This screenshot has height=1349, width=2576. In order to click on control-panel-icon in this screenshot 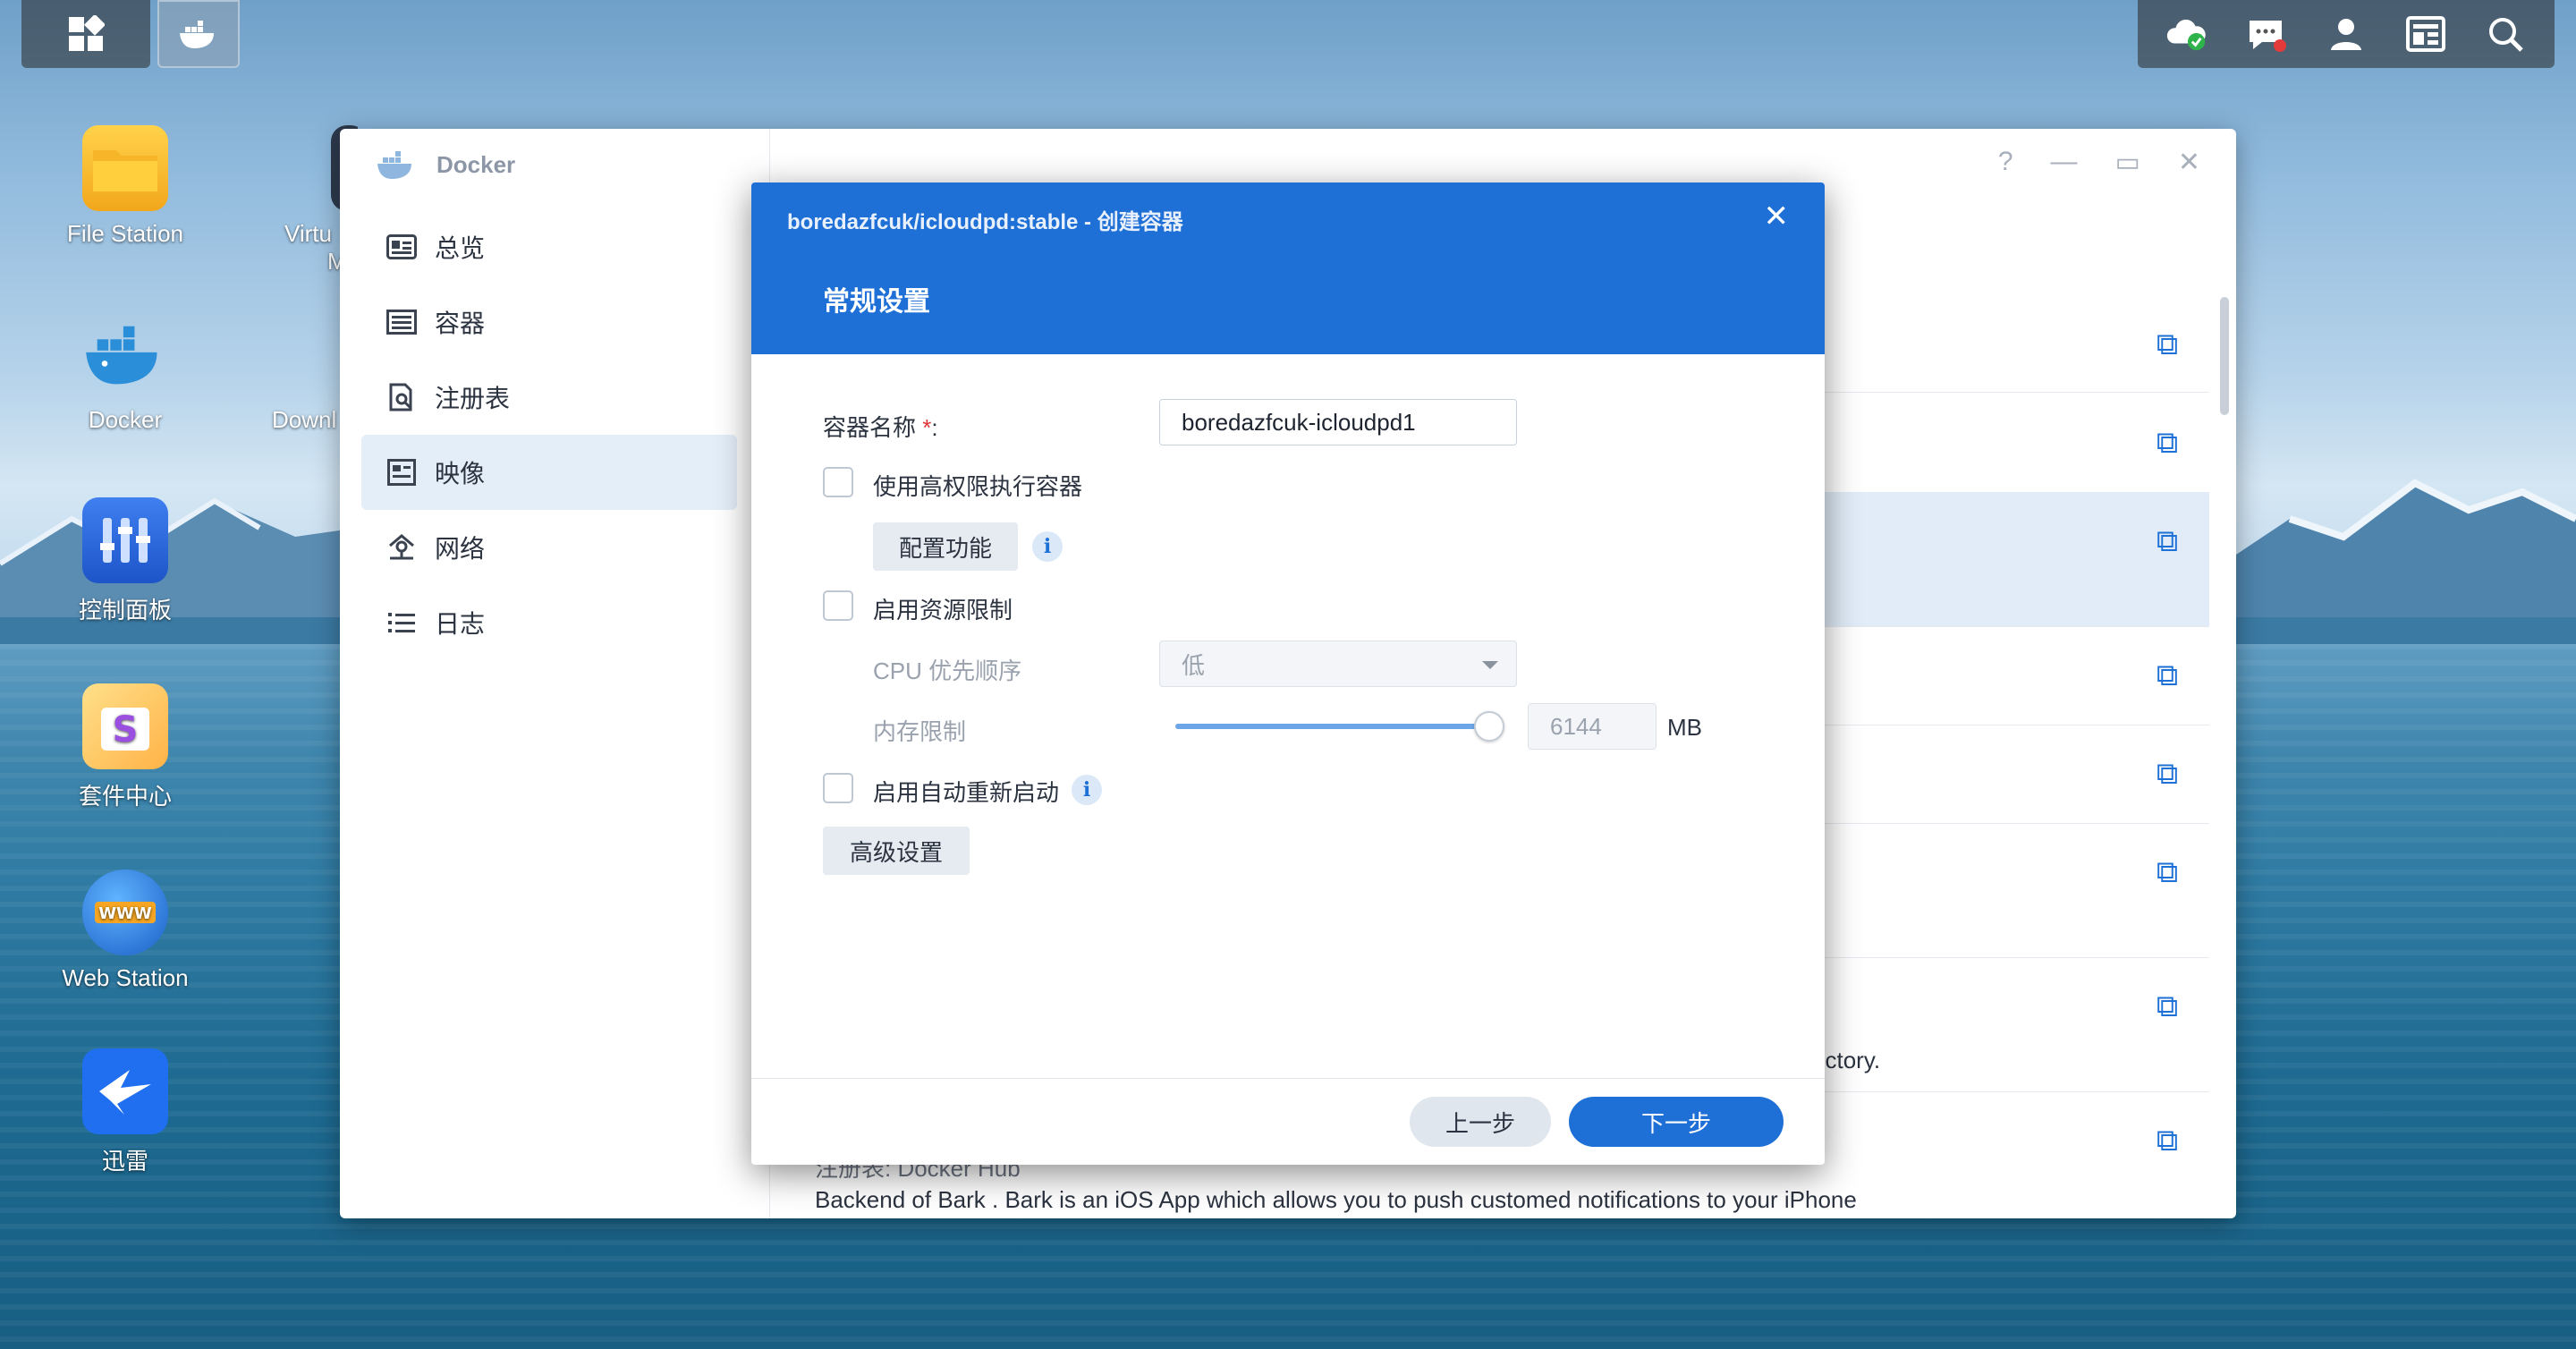, I will do `click(125, 540)`.